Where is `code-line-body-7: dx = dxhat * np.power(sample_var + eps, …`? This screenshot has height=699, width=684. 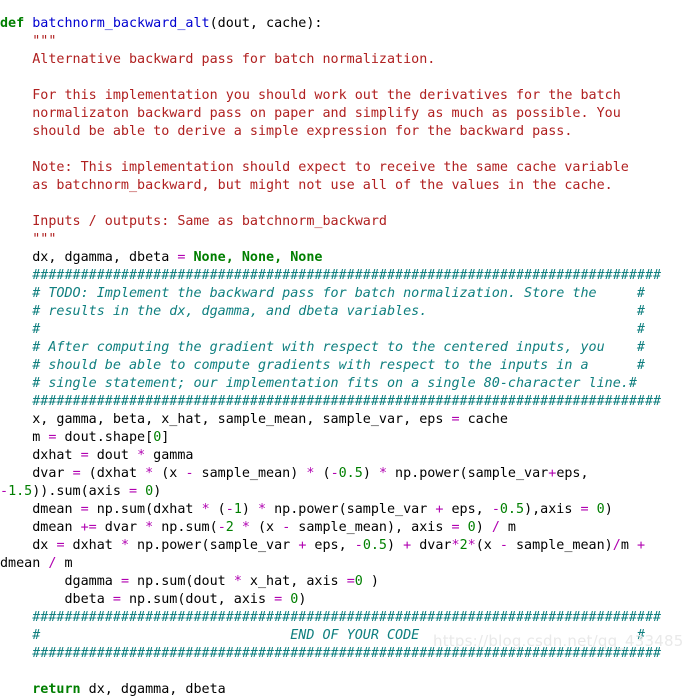 code-line-body-7: dx = dxhat * np.power(sample_var + eps, … is located at coordinates (330, 546).